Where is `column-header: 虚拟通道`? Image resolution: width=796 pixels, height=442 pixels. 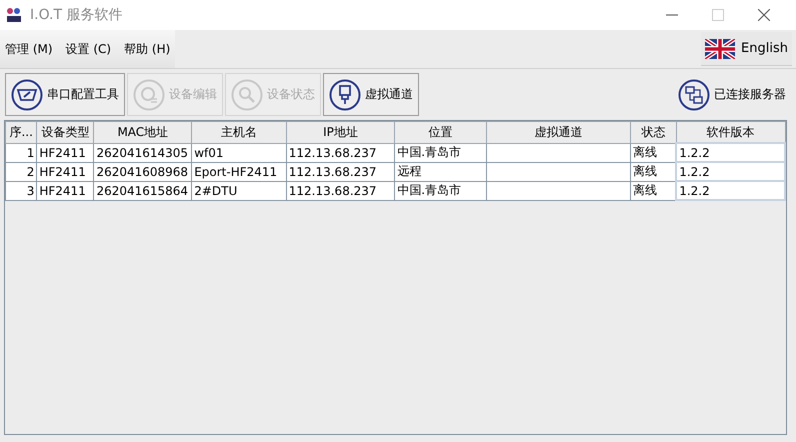 column-header: 虚拟通道 is located at coordinates (558, 132).